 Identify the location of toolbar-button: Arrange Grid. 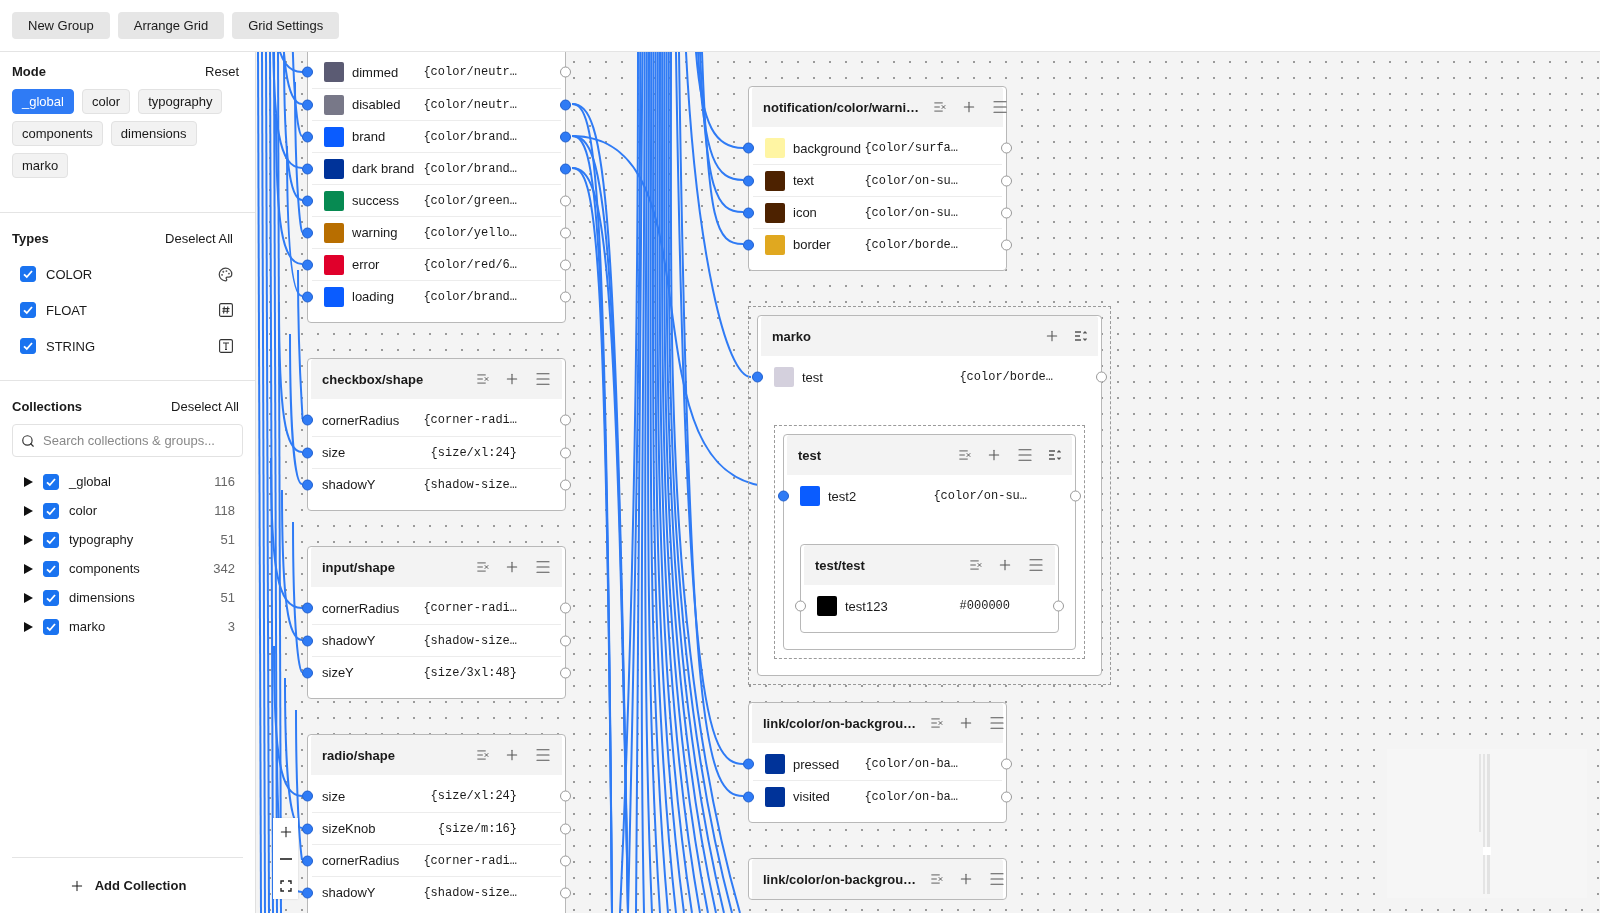
(171, 25).